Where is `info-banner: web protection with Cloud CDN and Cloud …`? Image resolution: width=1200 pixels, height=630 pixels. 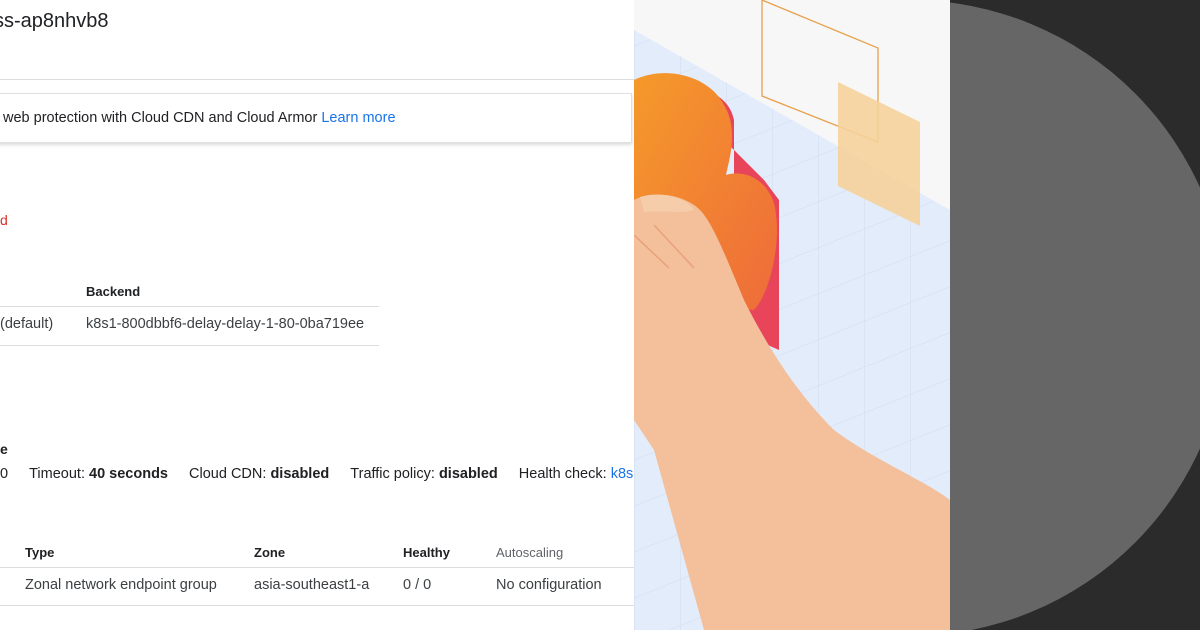 info-banner: web protection with Cloud CDN and Cloud … is located at coordinates (316, 118).